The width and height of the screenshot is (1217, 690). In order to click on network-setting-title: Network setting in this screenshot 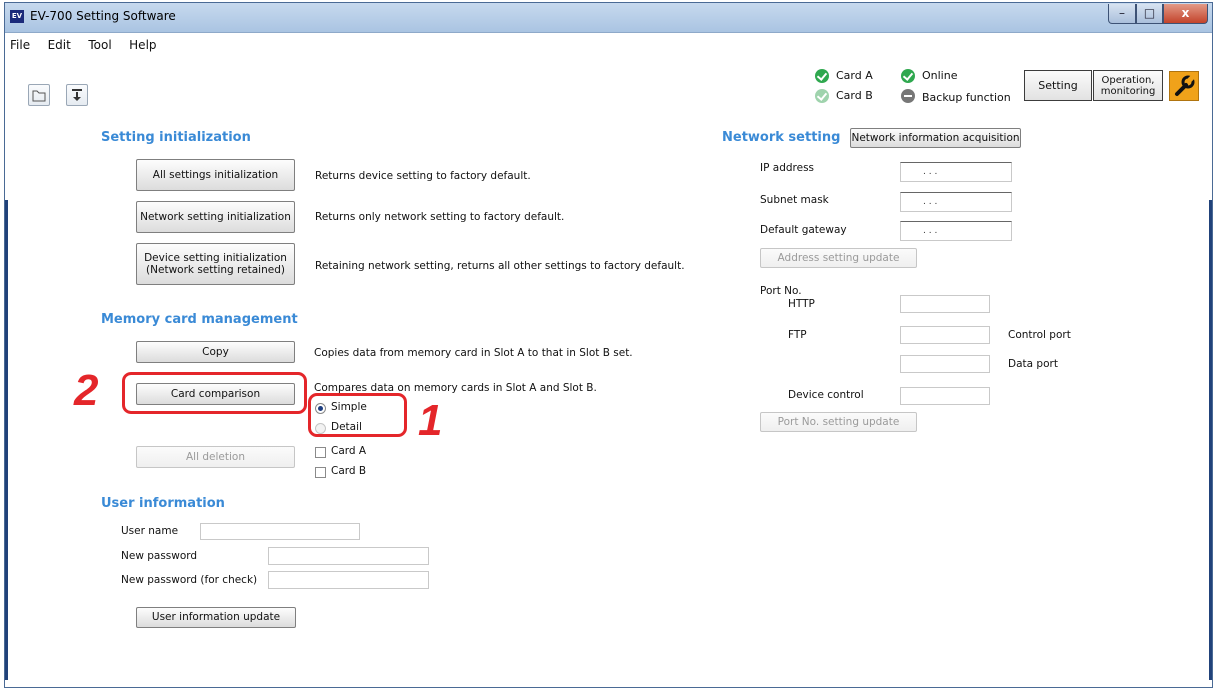, I will do `click(781, 137)`.